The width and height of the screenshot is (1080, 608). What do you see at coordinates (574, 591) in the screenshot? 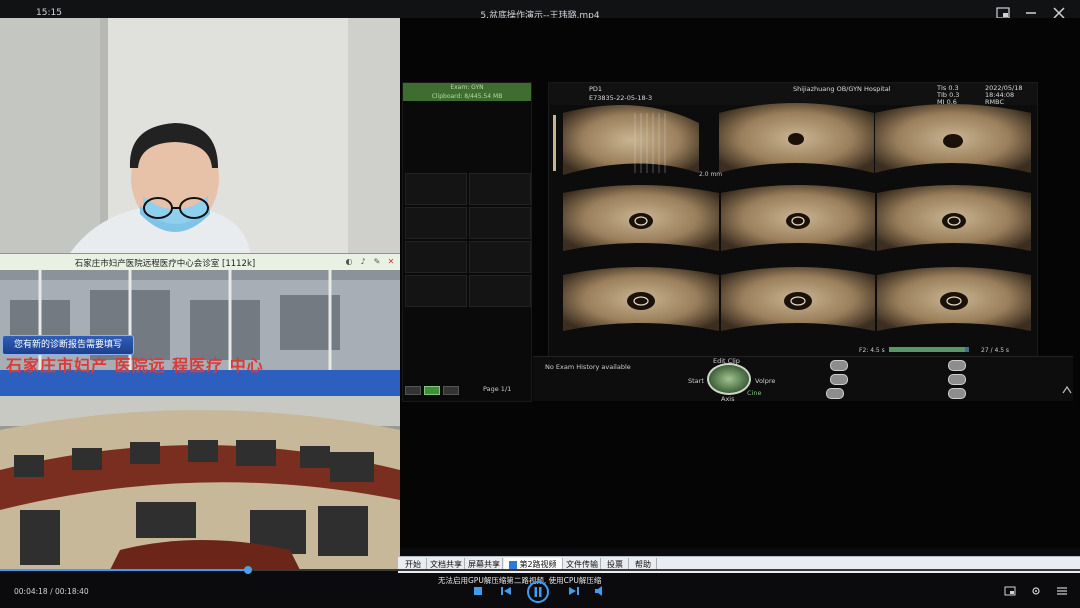
I see `next-icon` at bounding box center [574, 591].